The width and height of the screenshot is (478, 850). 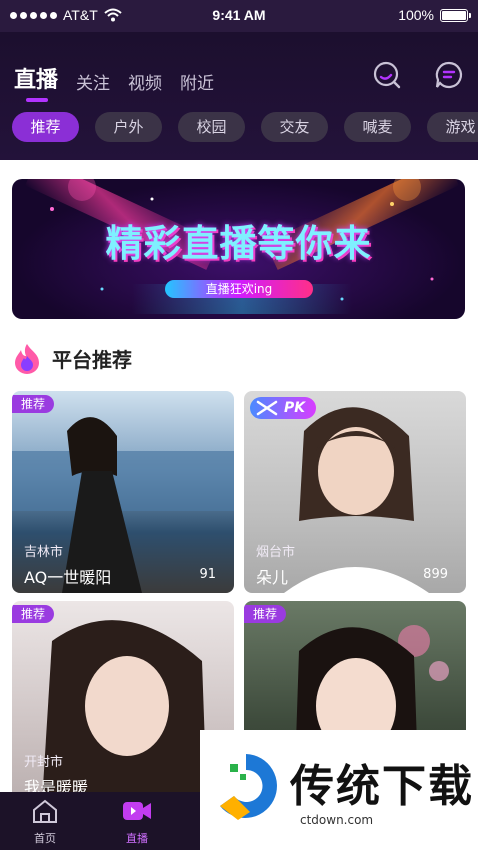 I want to click on section-title: 平台推荐, so click(x=92, y=359).